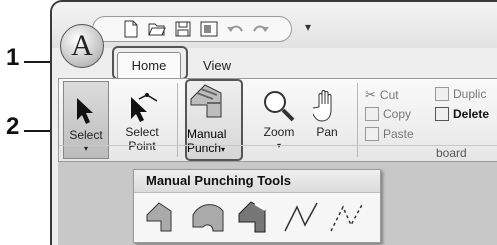 The width and height of the screenshot is (497, 245). What do you see at coordinates (204, 148) in the screenshot?
I see `manual-punch-label-2: Punch` at bounding box center [204, 148].